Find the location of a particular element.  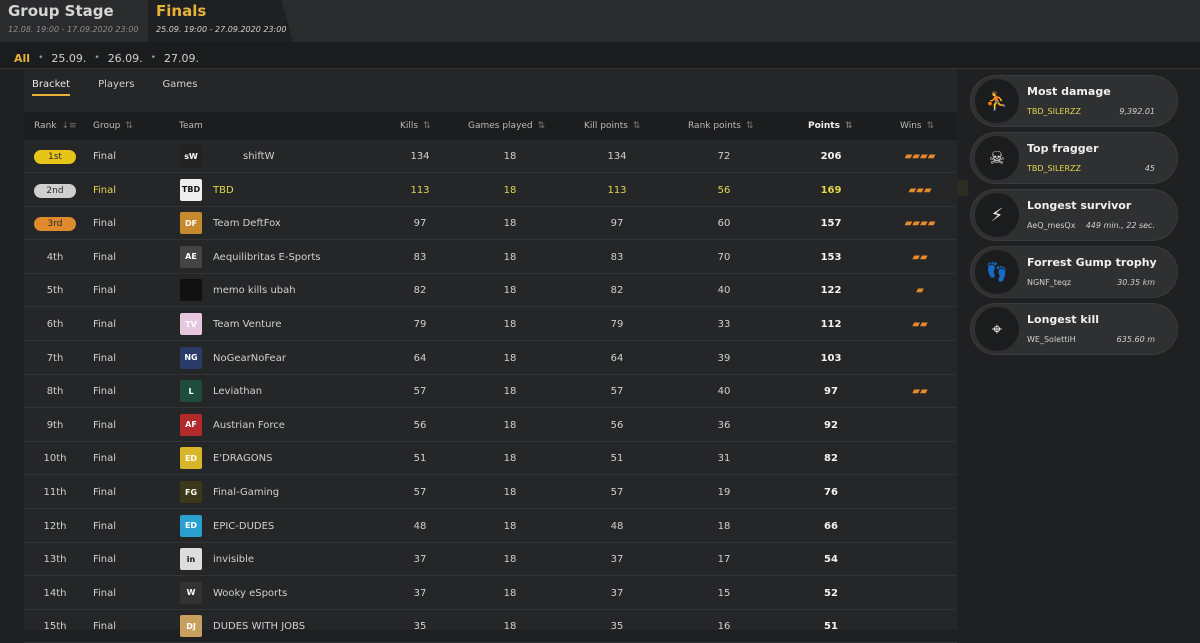

rank-points-cell: 15 is located at coordinates (724, 593).